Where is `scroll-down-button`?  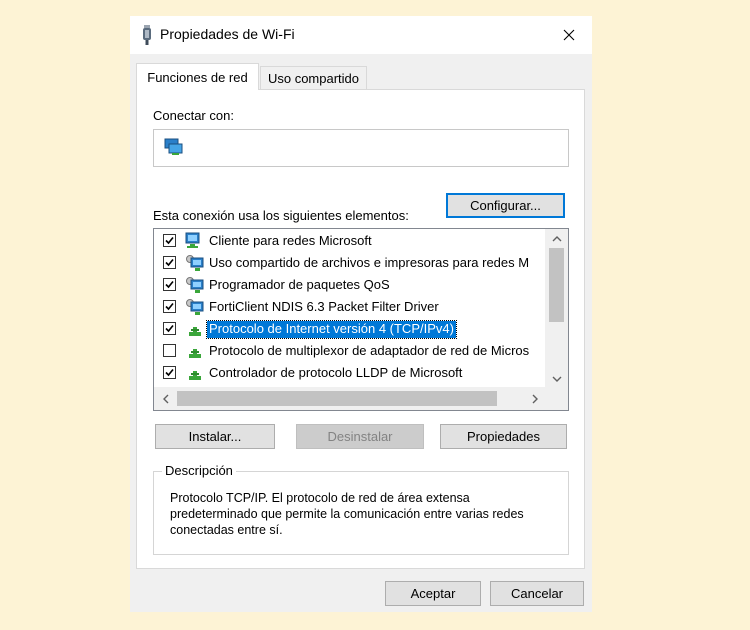
scroll-down-button is located at coordinates (556, 378).